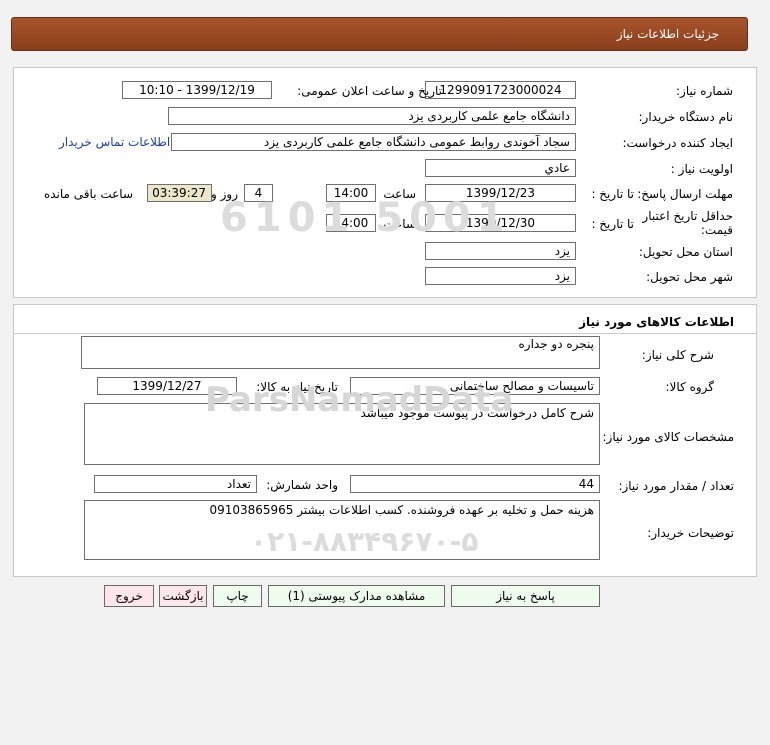 Image resolution: width=770 pixels, height=745 pixels. What do you see at coordinates (676, 486) in the screenshot?
I see `quantity-label: تعداد / مقدار مورد نیاز:` at bounding box center [676, 486].